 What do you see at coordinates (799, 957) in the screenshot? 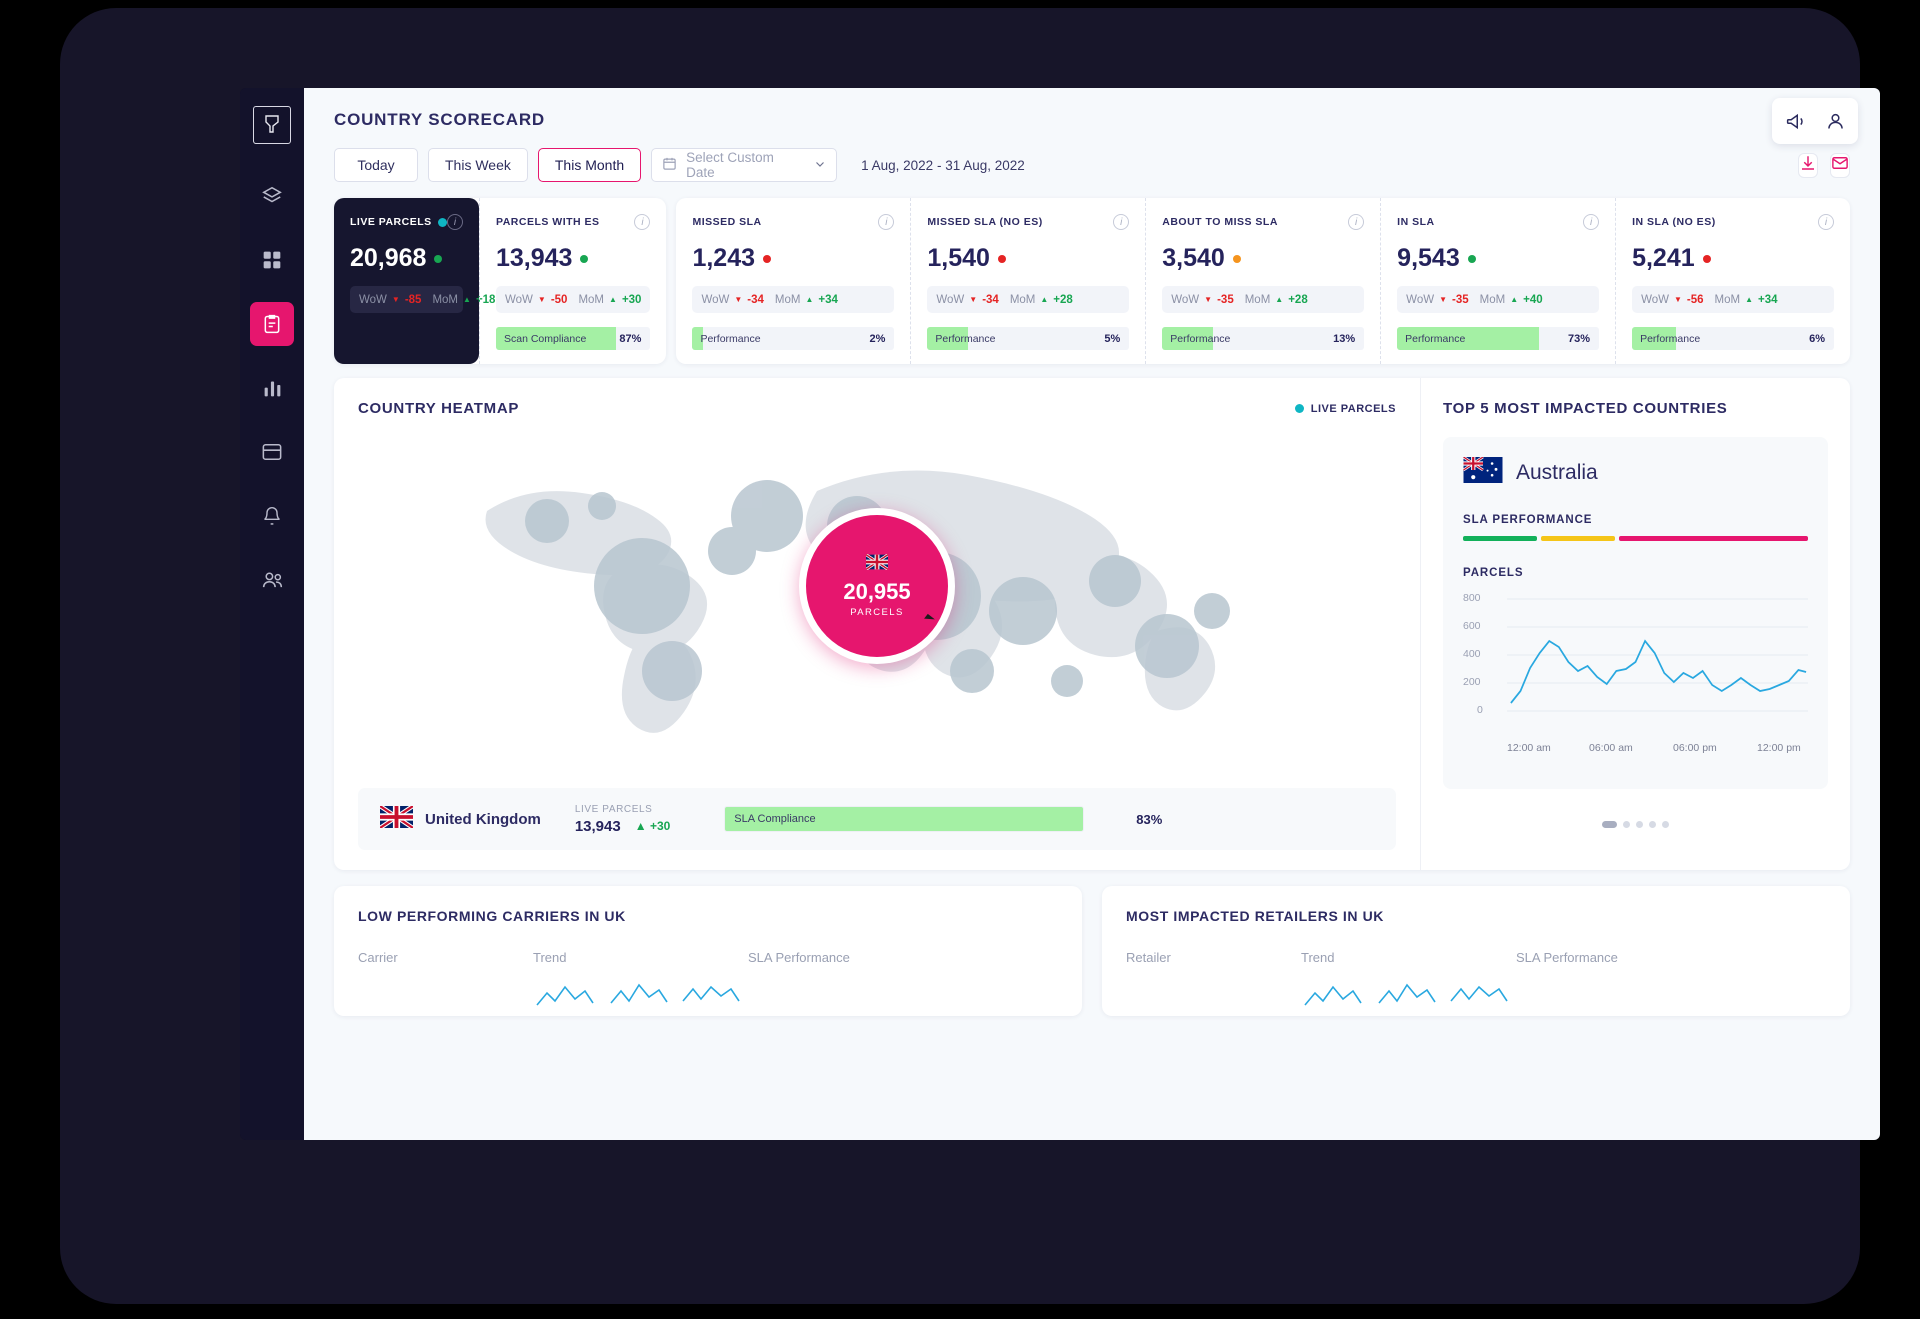
I see `column-sla-performance: SLA Performance` at bounding box center [799, 957].